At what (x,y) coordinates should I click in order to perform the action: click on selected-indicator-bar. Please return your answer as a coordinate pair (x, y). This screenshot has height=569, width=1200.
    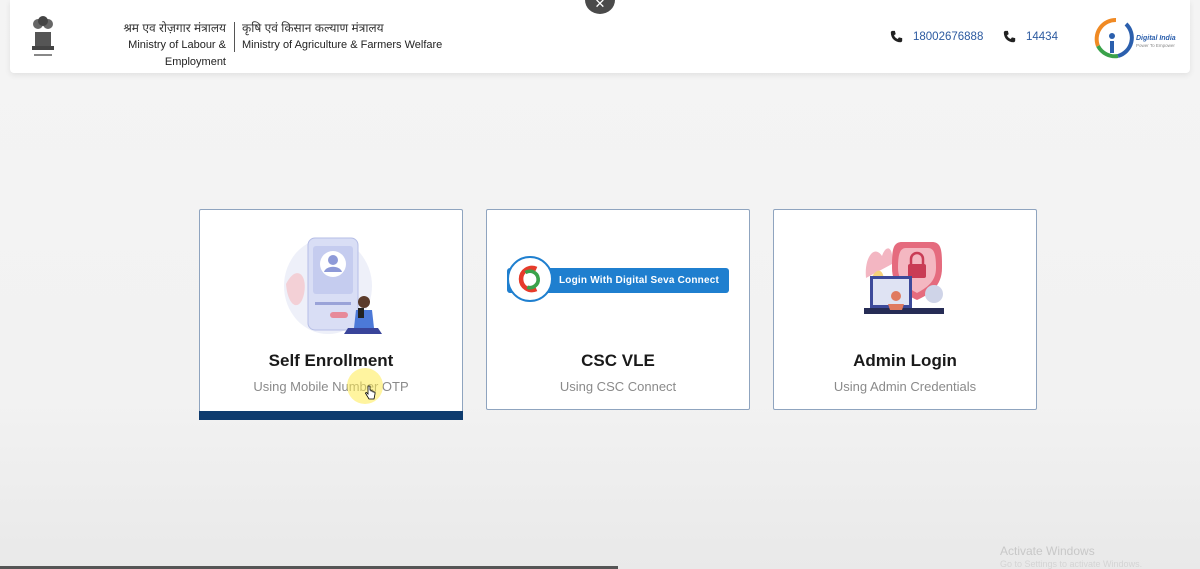
    Looking at the image, I should click on (331, 415).